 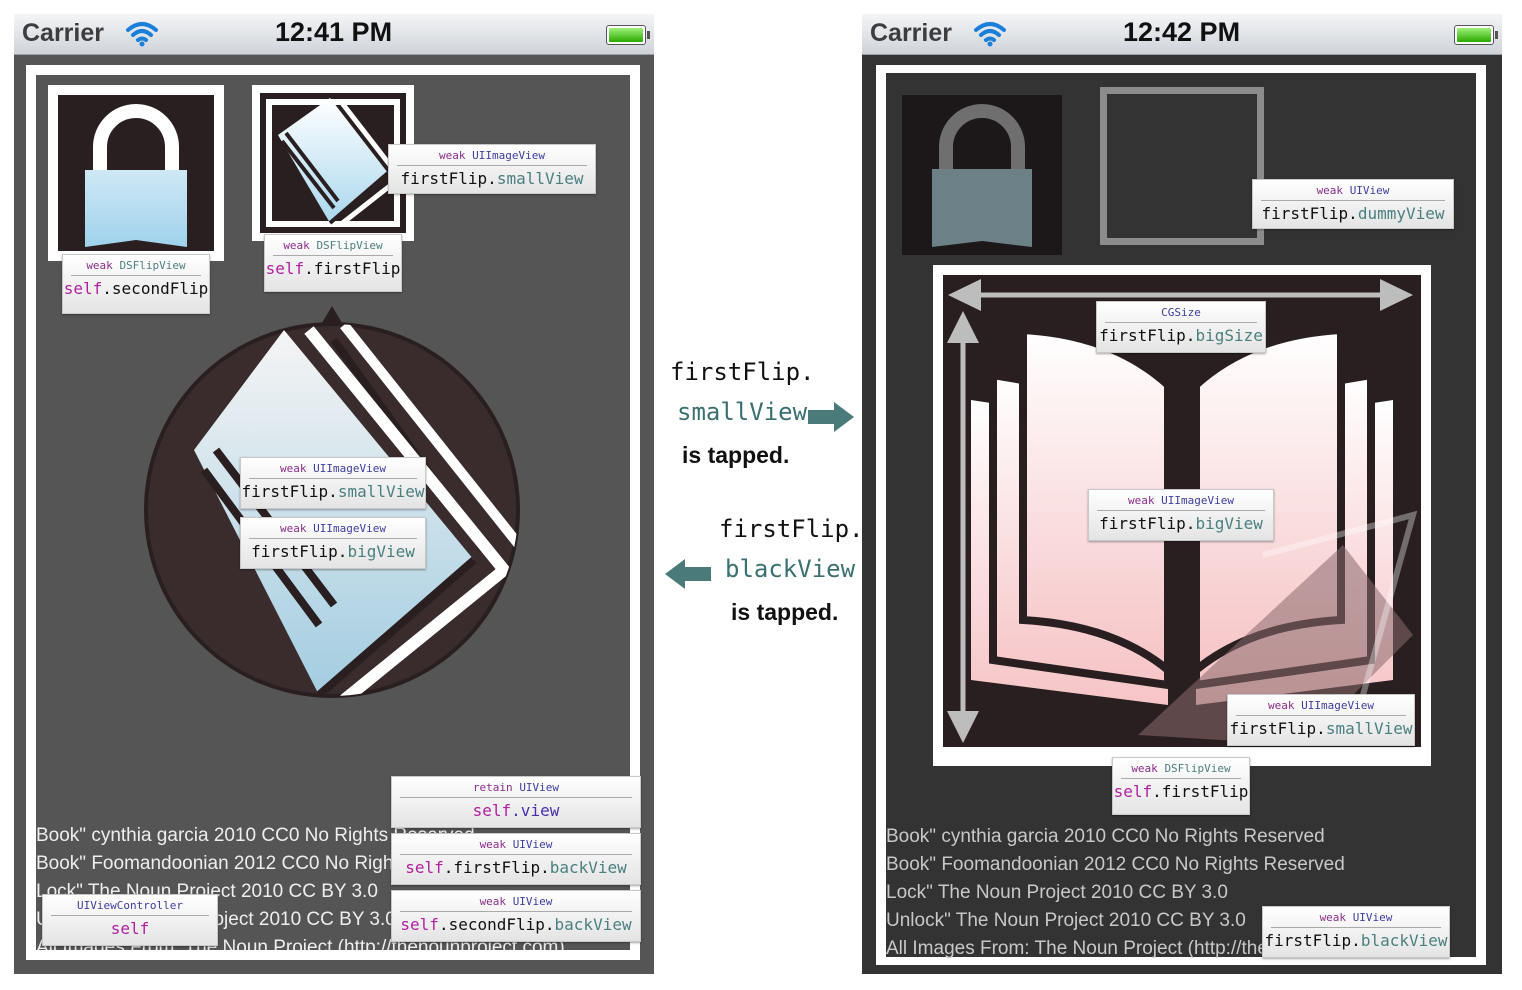 I want to click on label-first-back-view: weak UIView self.firstFlip.backView, so click(x=516, y=859).